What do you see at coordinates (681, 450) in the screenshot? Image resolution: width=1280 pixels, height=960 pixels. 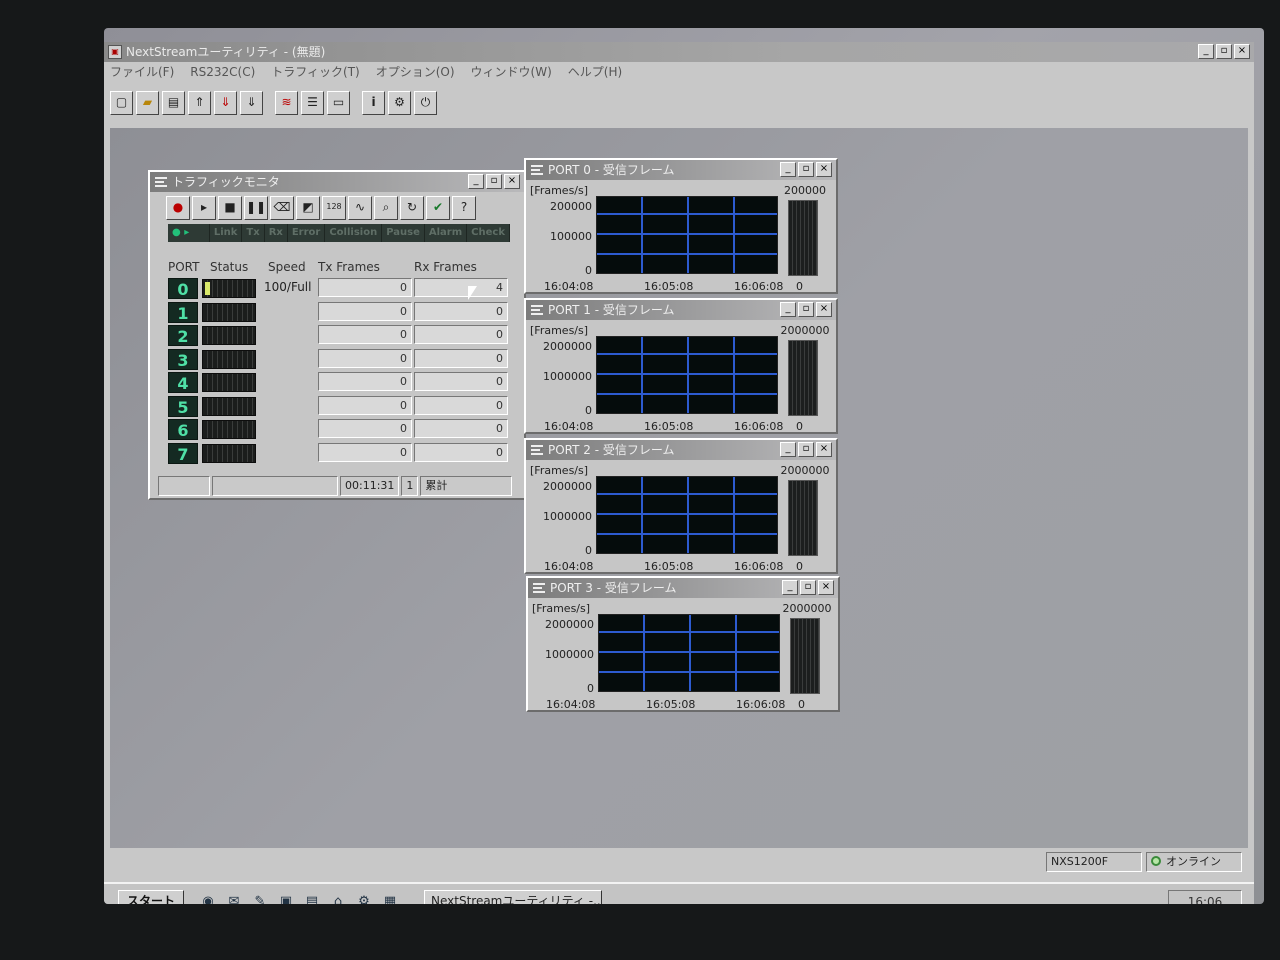 I see `graph-title-bar: PORT 2 - 受信フレーム _ ▫ ×` at bounding box center [681, 450].